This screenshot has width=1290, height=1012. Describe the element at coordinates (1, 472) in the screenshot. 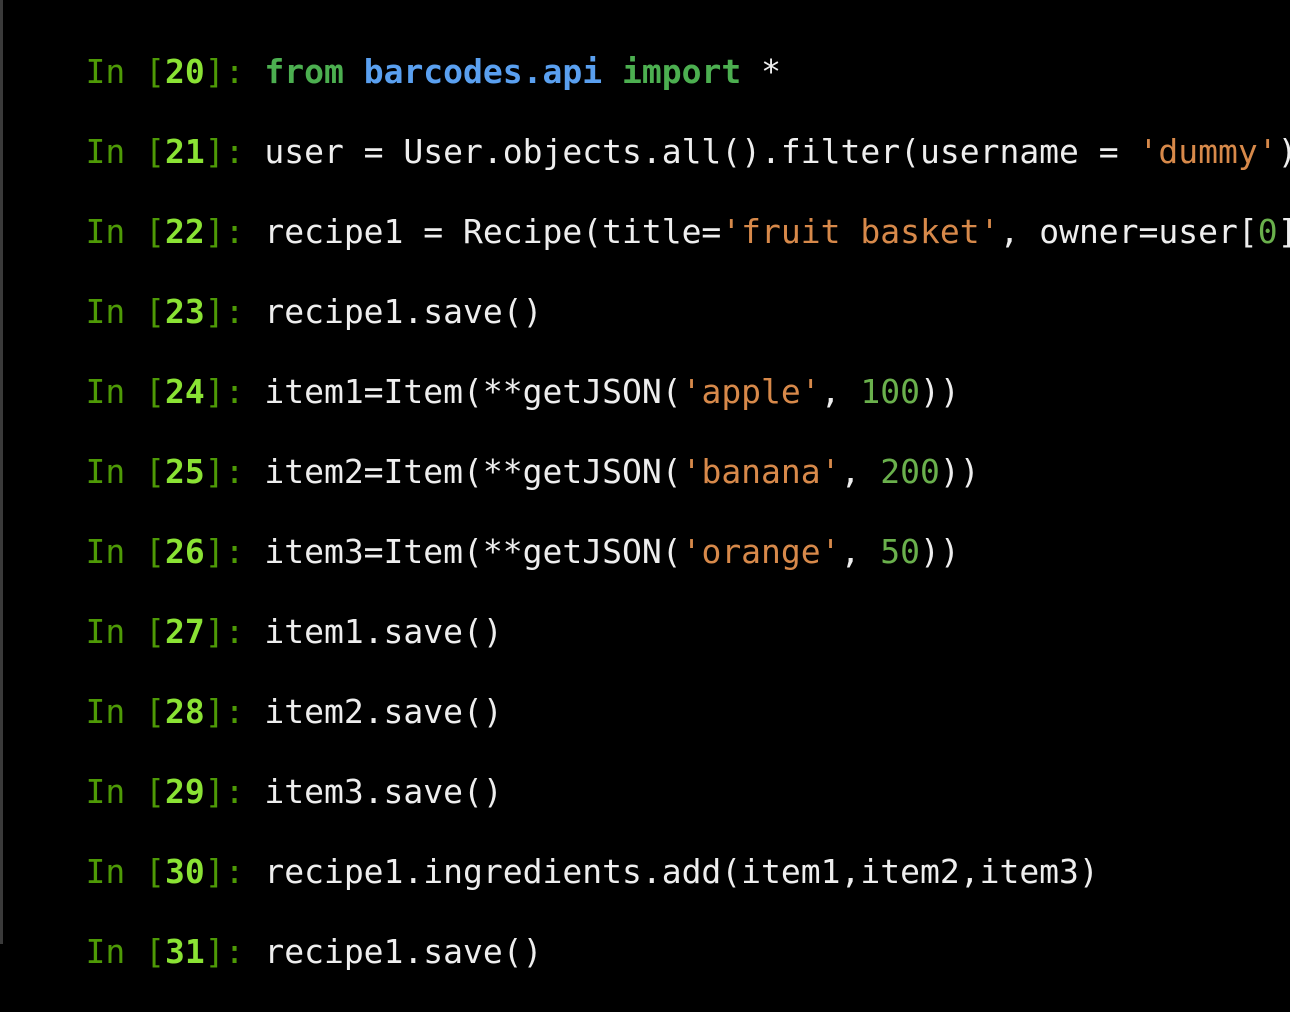

I see `window-edge` at that location.